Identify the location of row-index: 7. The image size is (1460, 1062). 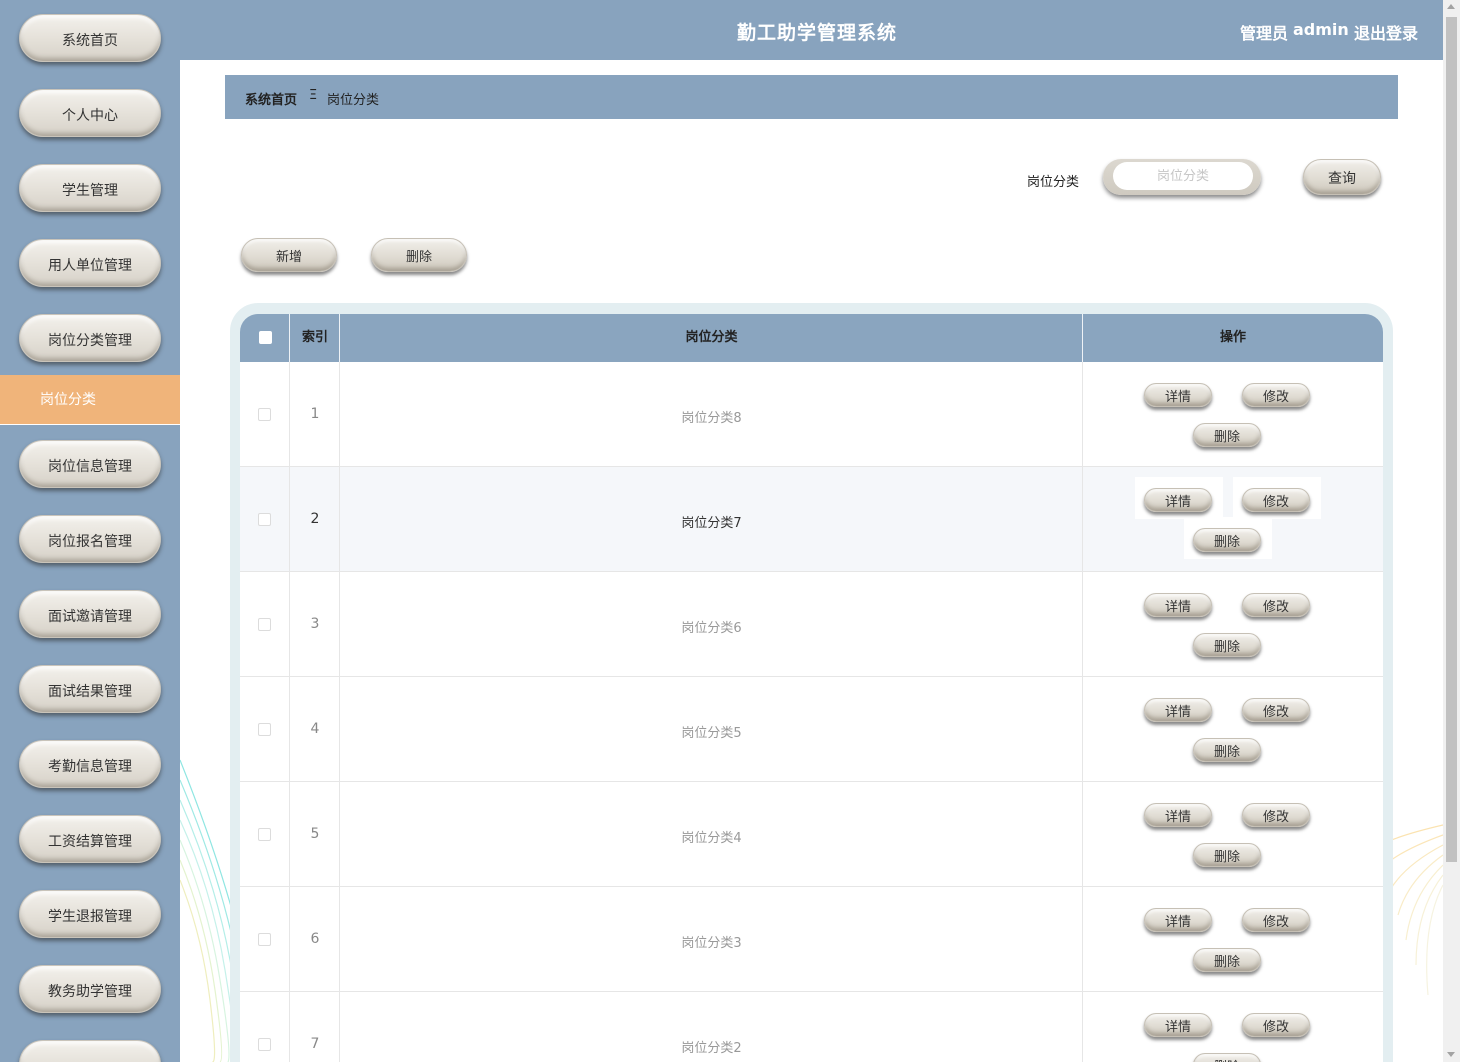
(315, 1044).